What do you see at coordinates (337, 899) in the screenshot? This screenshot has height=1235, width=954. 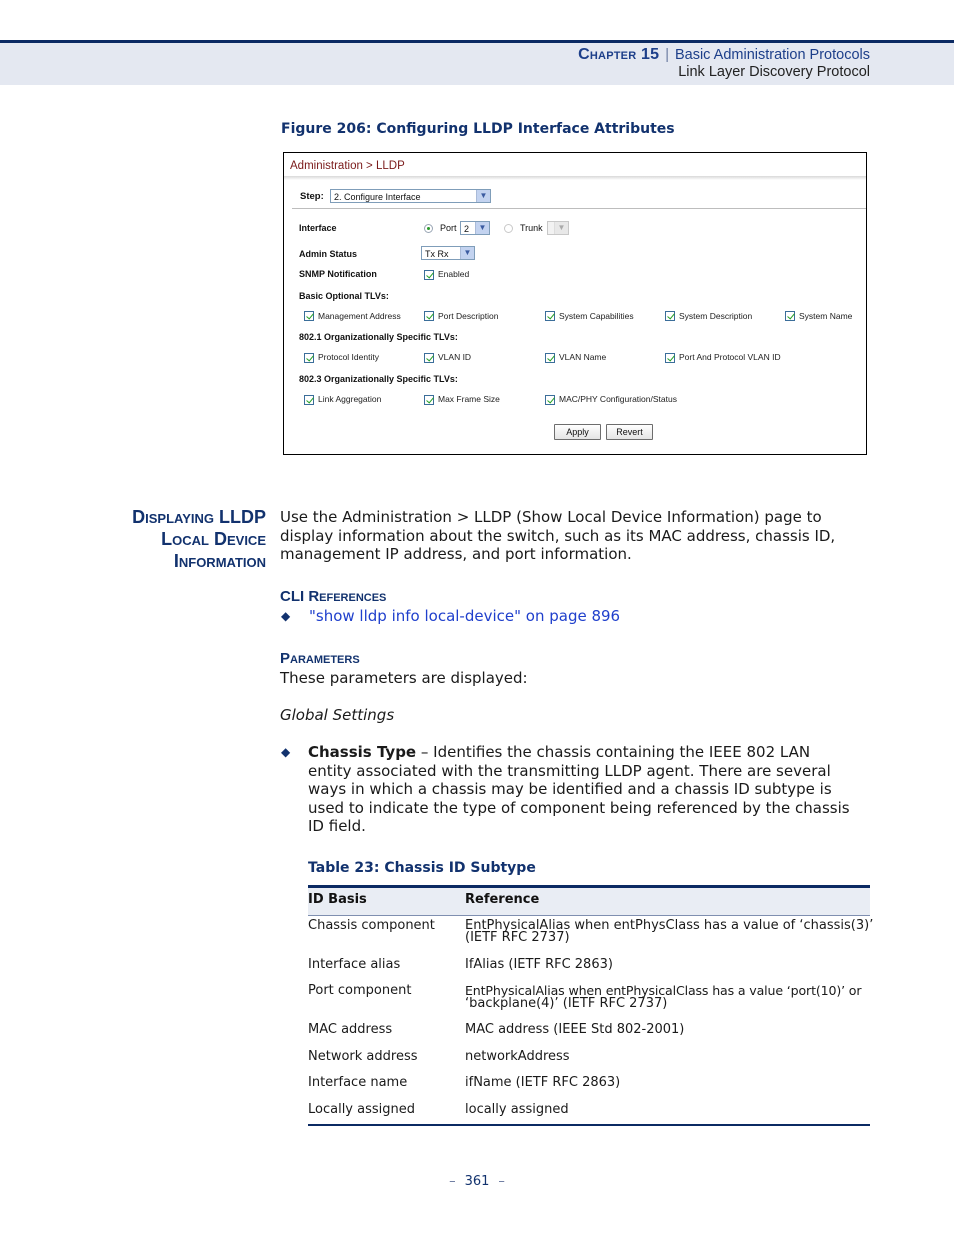 I see `column-header-id-basis: ID Basis` at bounding box center [337, 899].